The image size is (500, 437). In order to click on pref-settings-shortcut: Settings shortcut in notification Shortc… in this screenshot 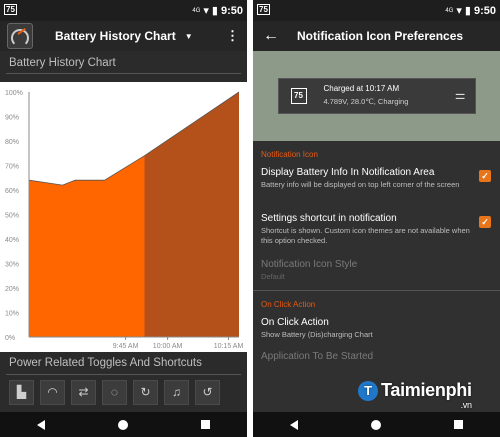, I will do `click(376, 231)`.